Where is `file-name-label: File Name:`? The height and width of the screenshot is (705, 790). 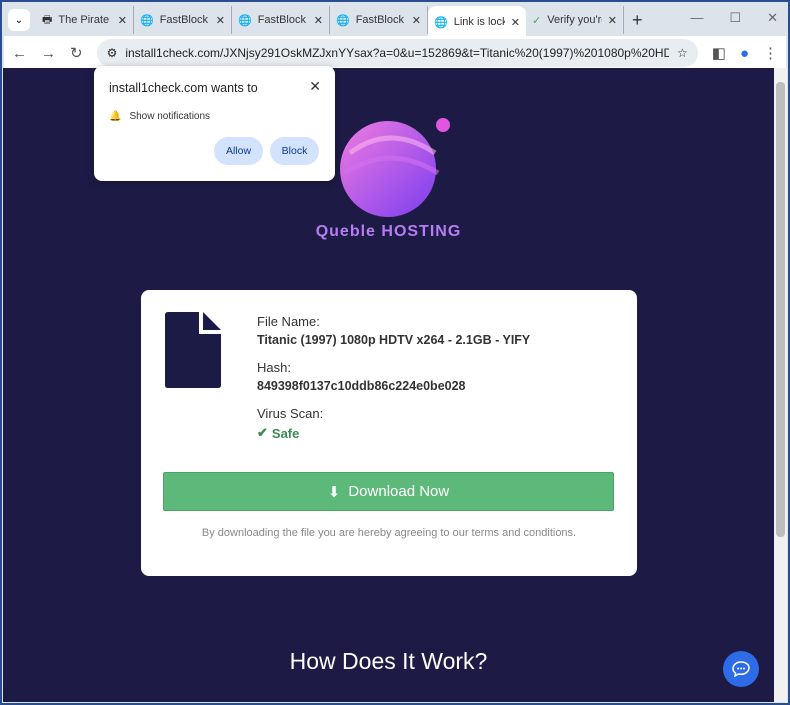
file-name-label: File Name: is located at coordinates (288, 321).